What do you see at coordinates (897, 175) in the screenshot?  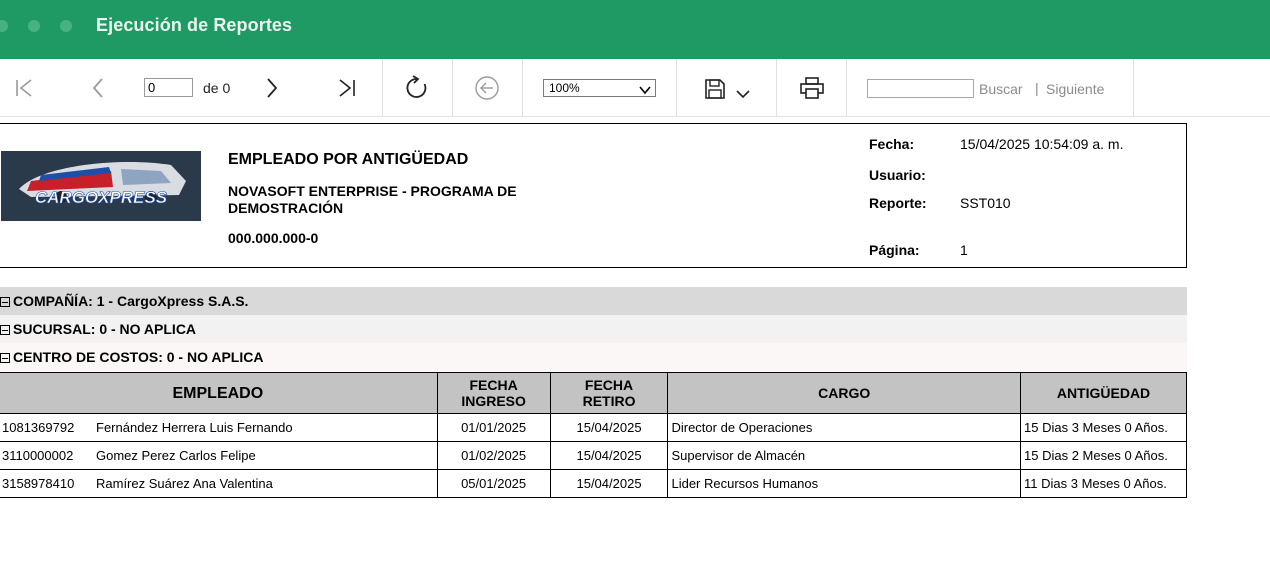 I see `usuario-label: Usuario:` at bounding box center [897, 175].